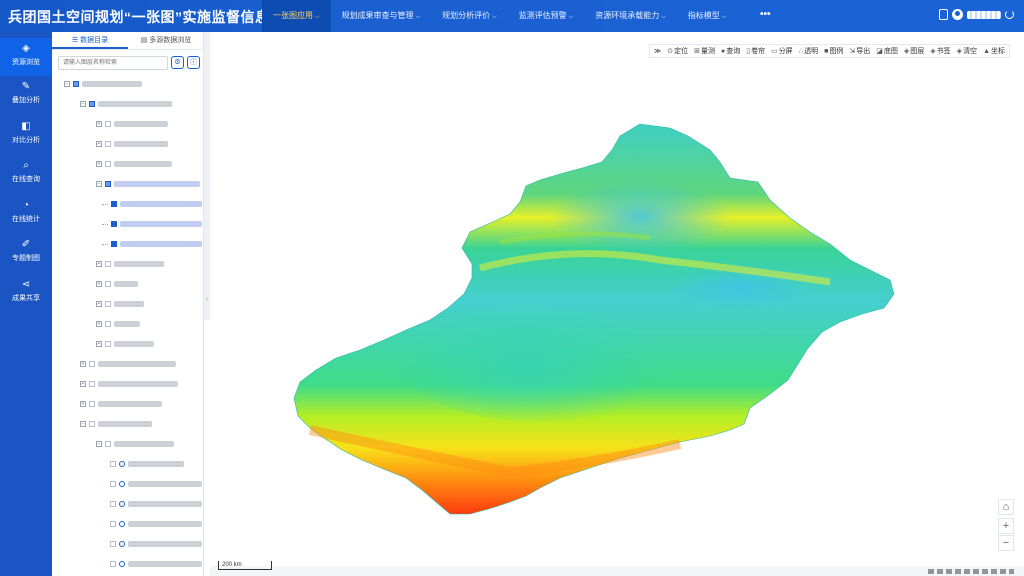 The image size is (1024, 576). Describe the element at coordinates (957, 14) in the screenshot. I see `user-avatar-icon` at that location.